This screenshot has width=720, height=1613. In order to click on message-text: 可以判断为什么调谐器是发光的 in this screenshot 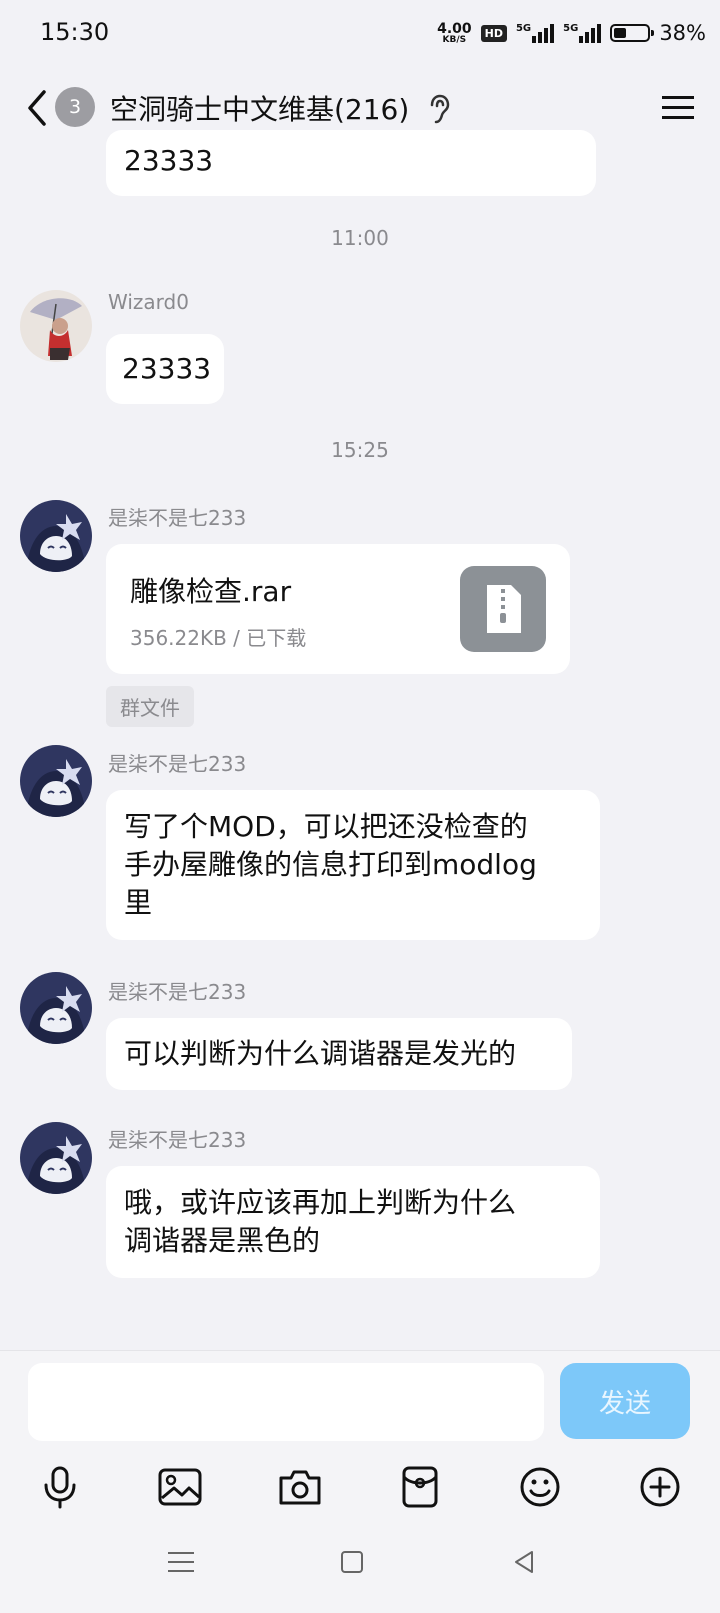, I will do `click(320, 1053)`.